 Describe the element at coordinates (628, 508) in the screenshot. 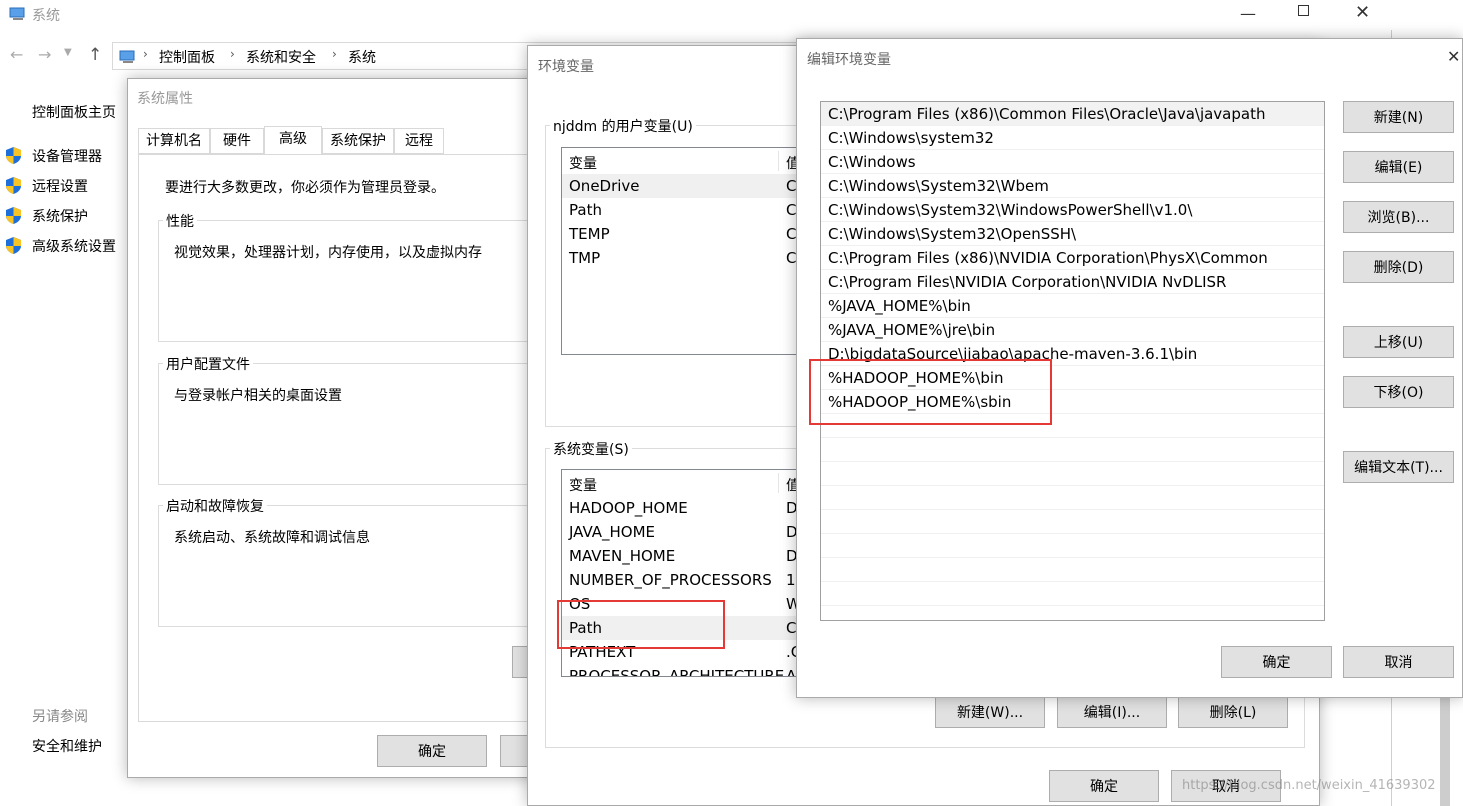

I see `var-name: HADOOP_HOME` at that location.